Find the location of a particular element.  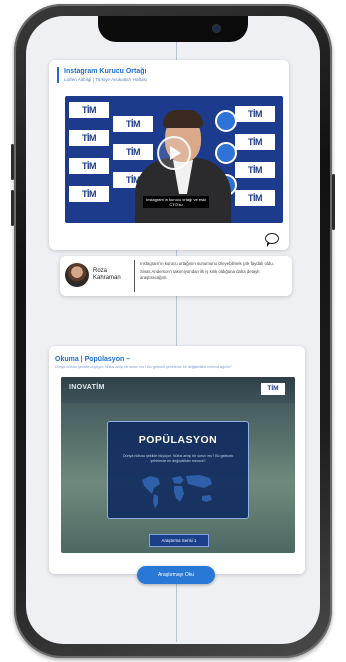

poster-brand-right: TİM is located at coordinates (273, 389).